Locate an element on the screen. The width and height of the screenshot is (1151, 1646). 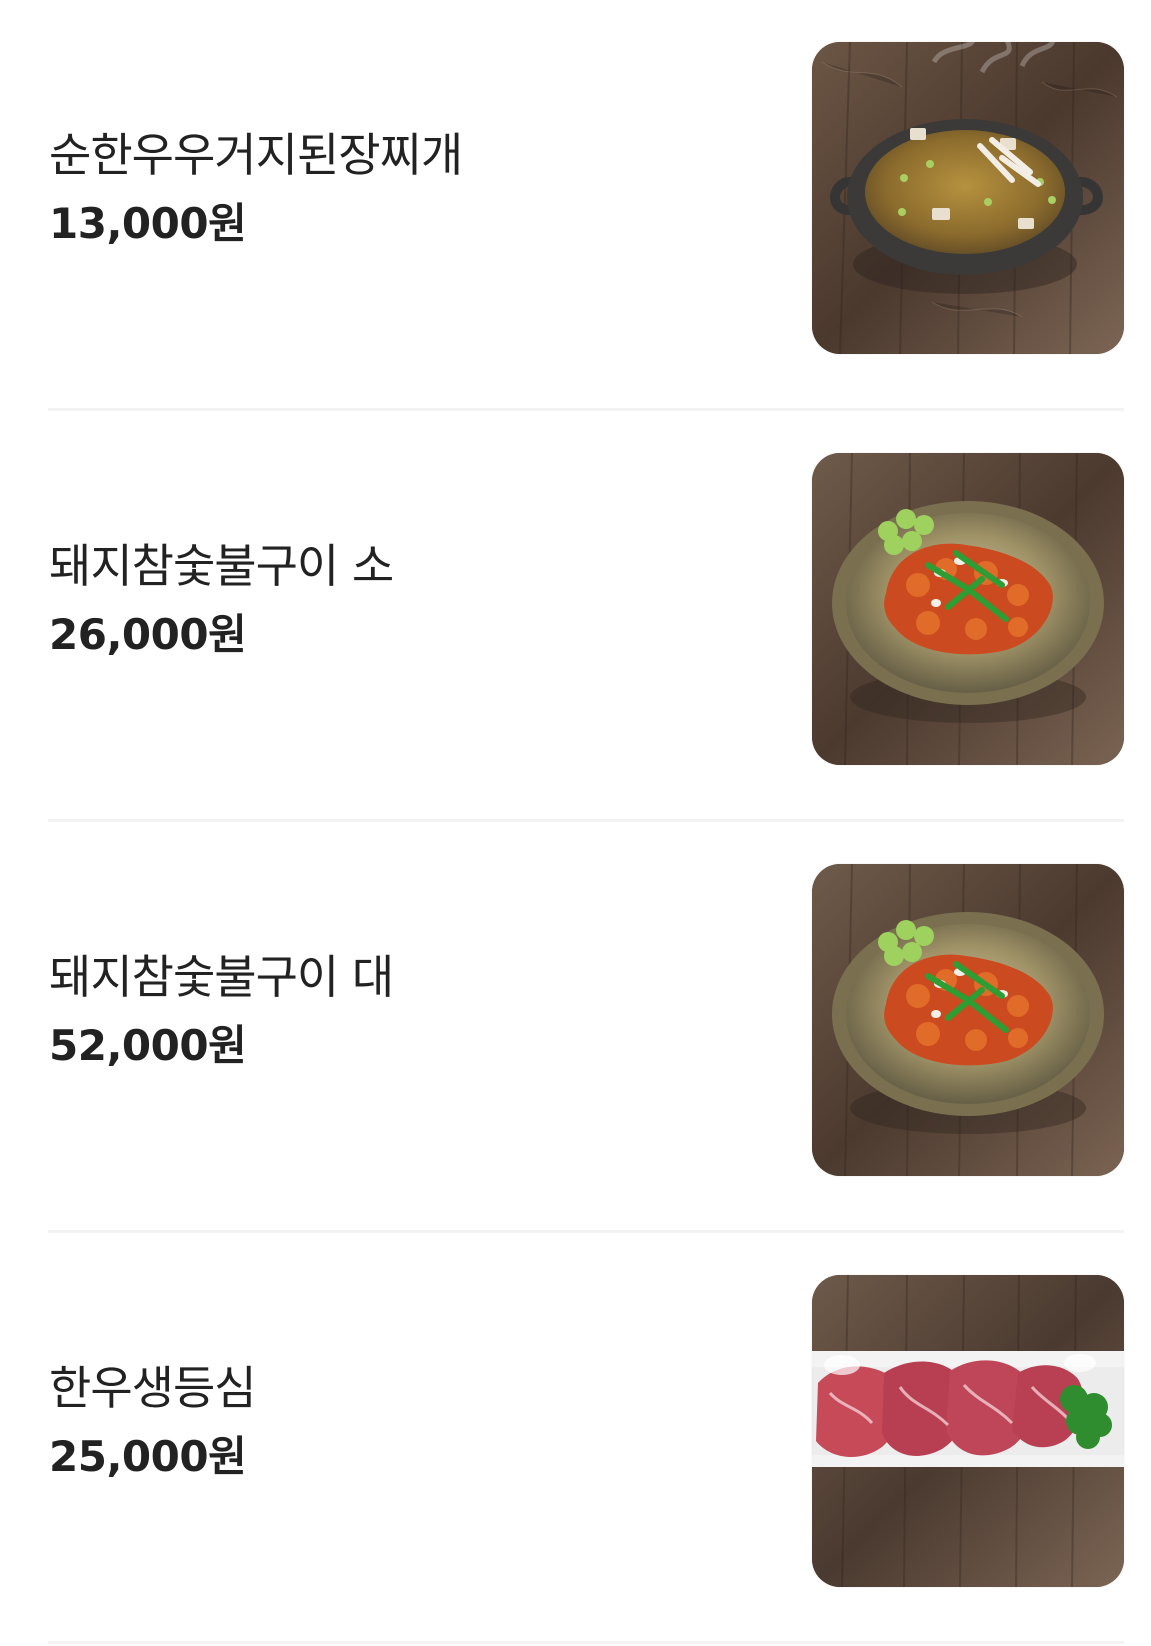
menu-item-price: 26,000원 is located at coordinates (148, 634).